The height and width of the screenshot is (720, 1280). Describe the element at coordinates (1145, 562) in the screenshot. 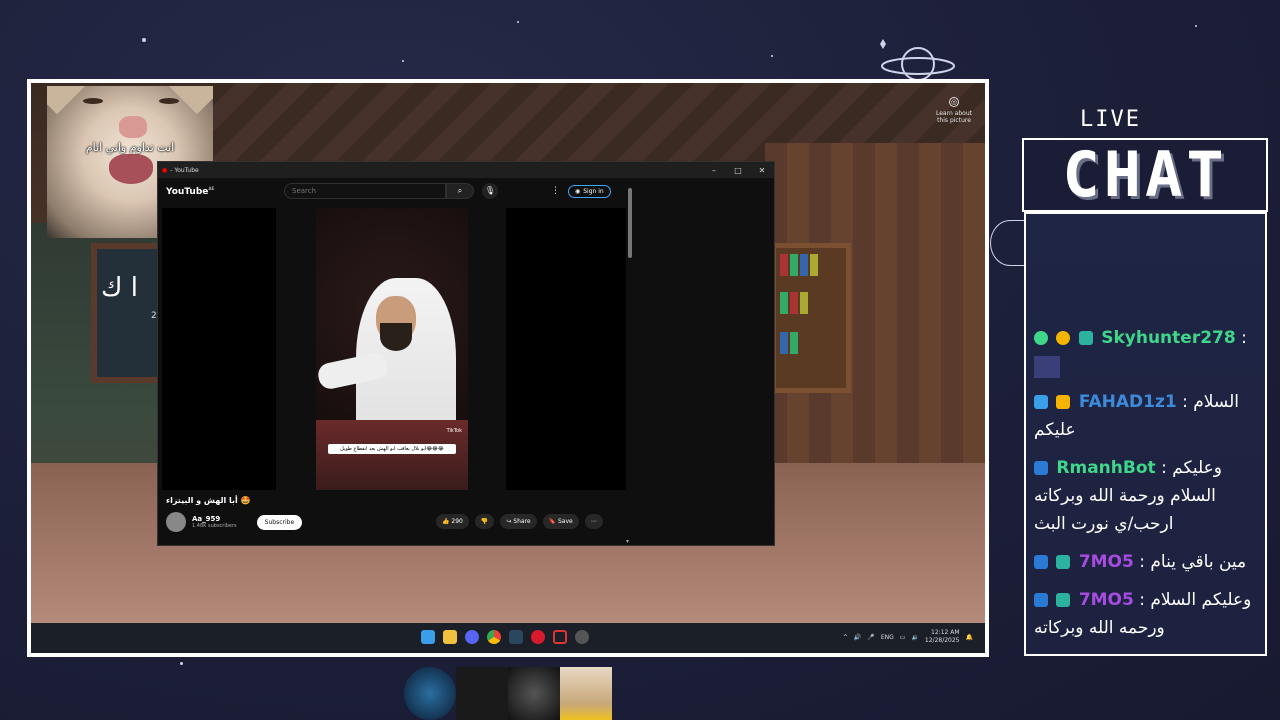

I see `chat-message: 7MO5 : مين باقي ينام` at that location.